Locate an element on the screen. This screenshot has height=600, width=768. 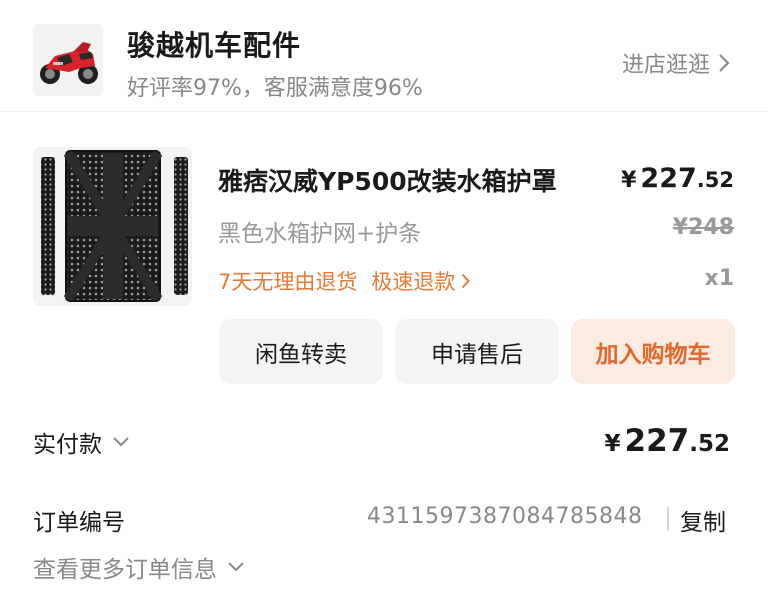
product-sku: 黑色水箱护网+护条 is located at coordinates (320, 234).